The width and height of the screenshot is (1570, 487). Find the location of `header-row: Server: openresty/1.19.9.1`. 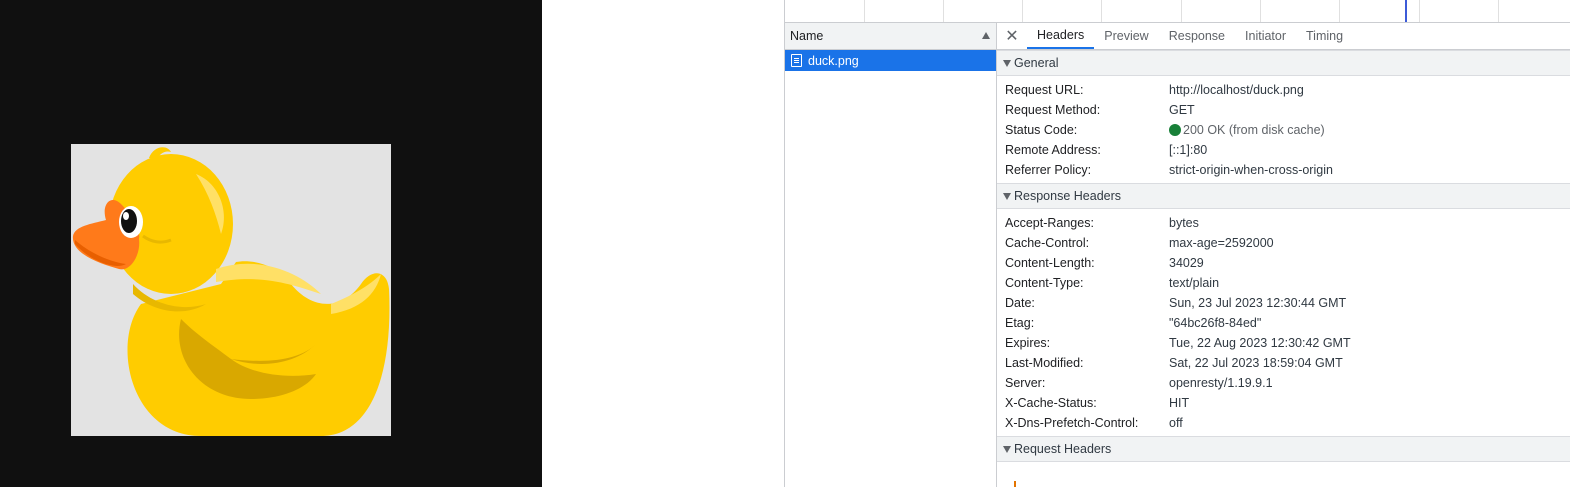

header-row: Server: openresty/1.19.9.1 is located at coordinates (1283, 383).